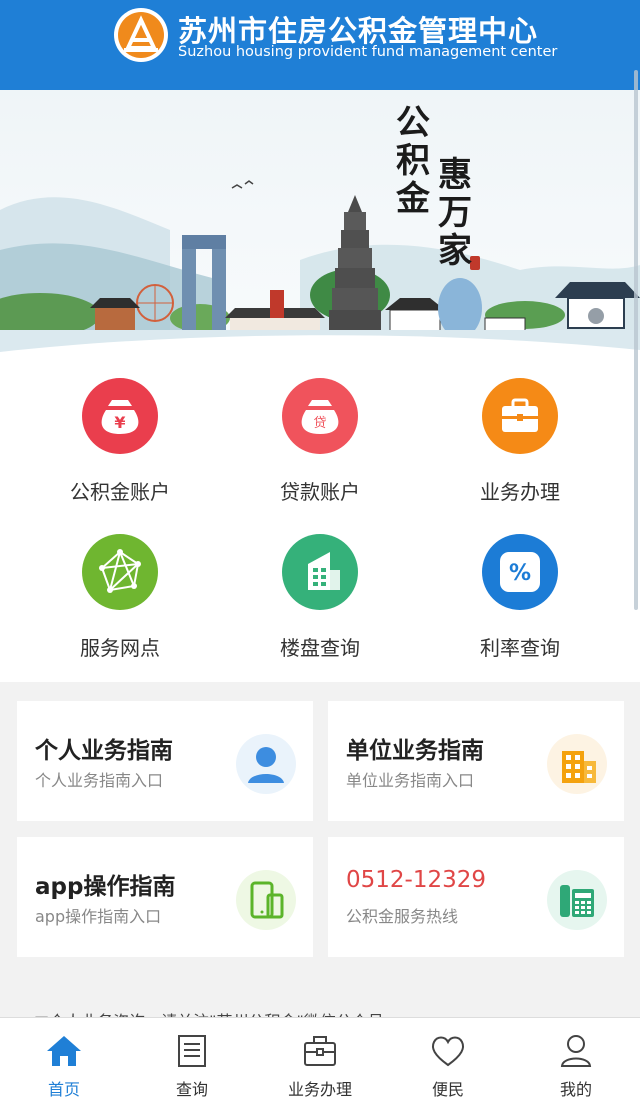 The image size is (640, 1101). I want to click on provident-fund-logo-icon, so click(141, 35).